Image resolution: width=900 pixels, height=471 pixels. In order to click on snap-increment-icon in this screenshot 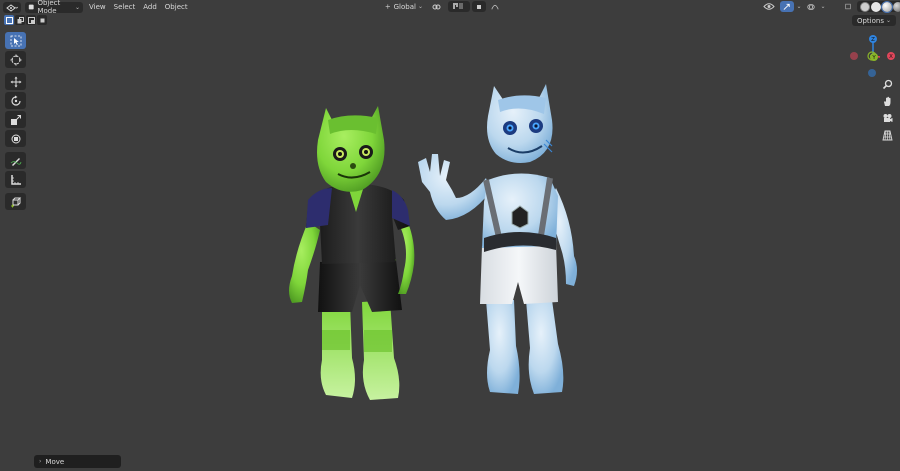, I will do `click(479, 6)`.